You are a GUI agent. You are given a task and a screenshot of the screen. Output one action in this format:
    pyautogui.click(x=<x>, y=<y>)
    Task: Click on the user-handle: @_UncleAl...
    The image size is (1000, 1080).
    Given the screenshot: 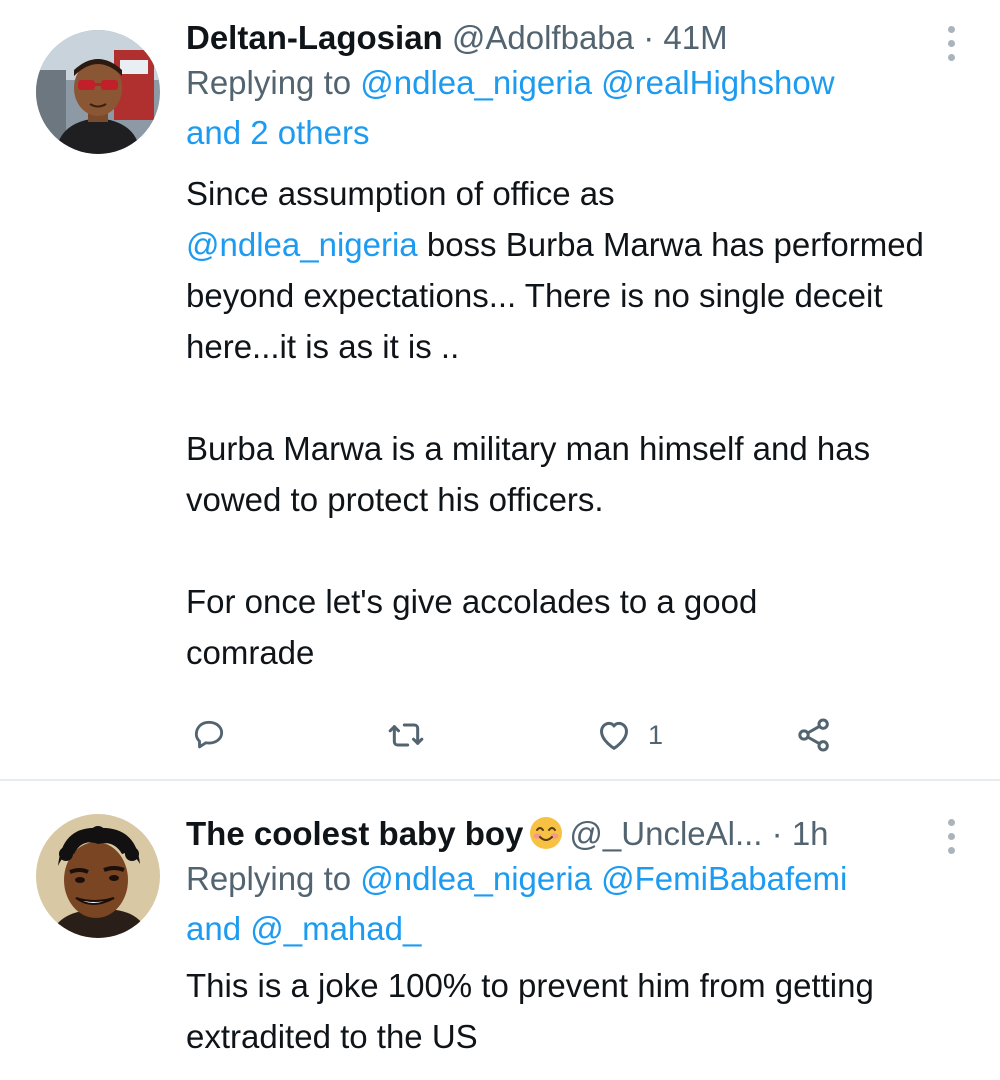 What is the action you would take?
    pyautogui.click(x=665, y=833)
    